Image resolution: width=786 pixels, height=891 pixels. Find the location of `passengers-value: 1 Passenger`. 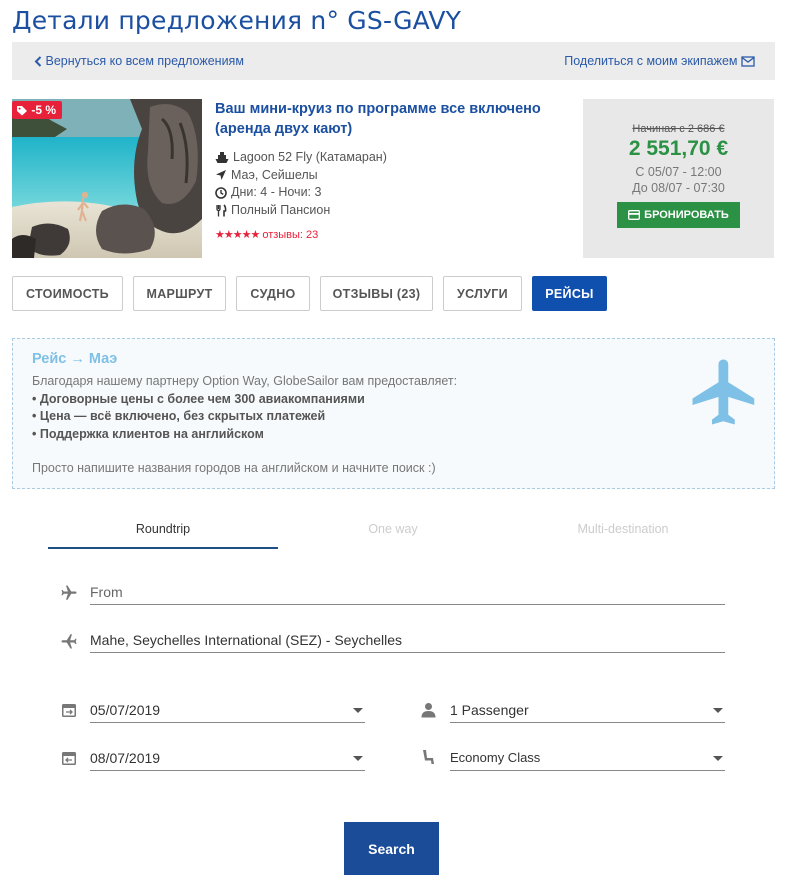

passengers-value: 1 Passenger is located at coordinates (489, 710).